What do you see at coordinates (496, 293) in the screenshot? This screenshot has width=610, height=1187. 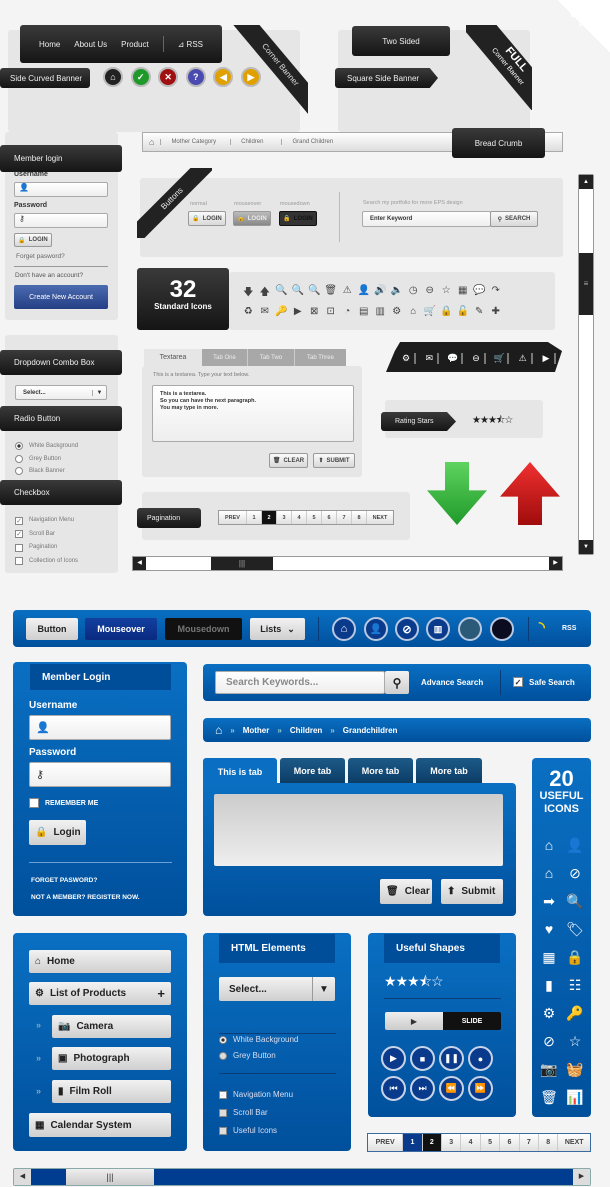 I see `standard-icon: ↷` at bounding box center [496, 293].